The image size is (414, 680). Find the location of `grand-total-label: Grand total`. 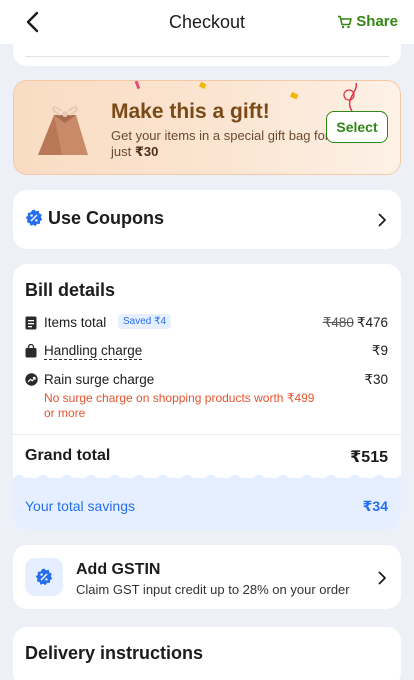

grand-total-label: Grand total is located at coordinates (68, 455).